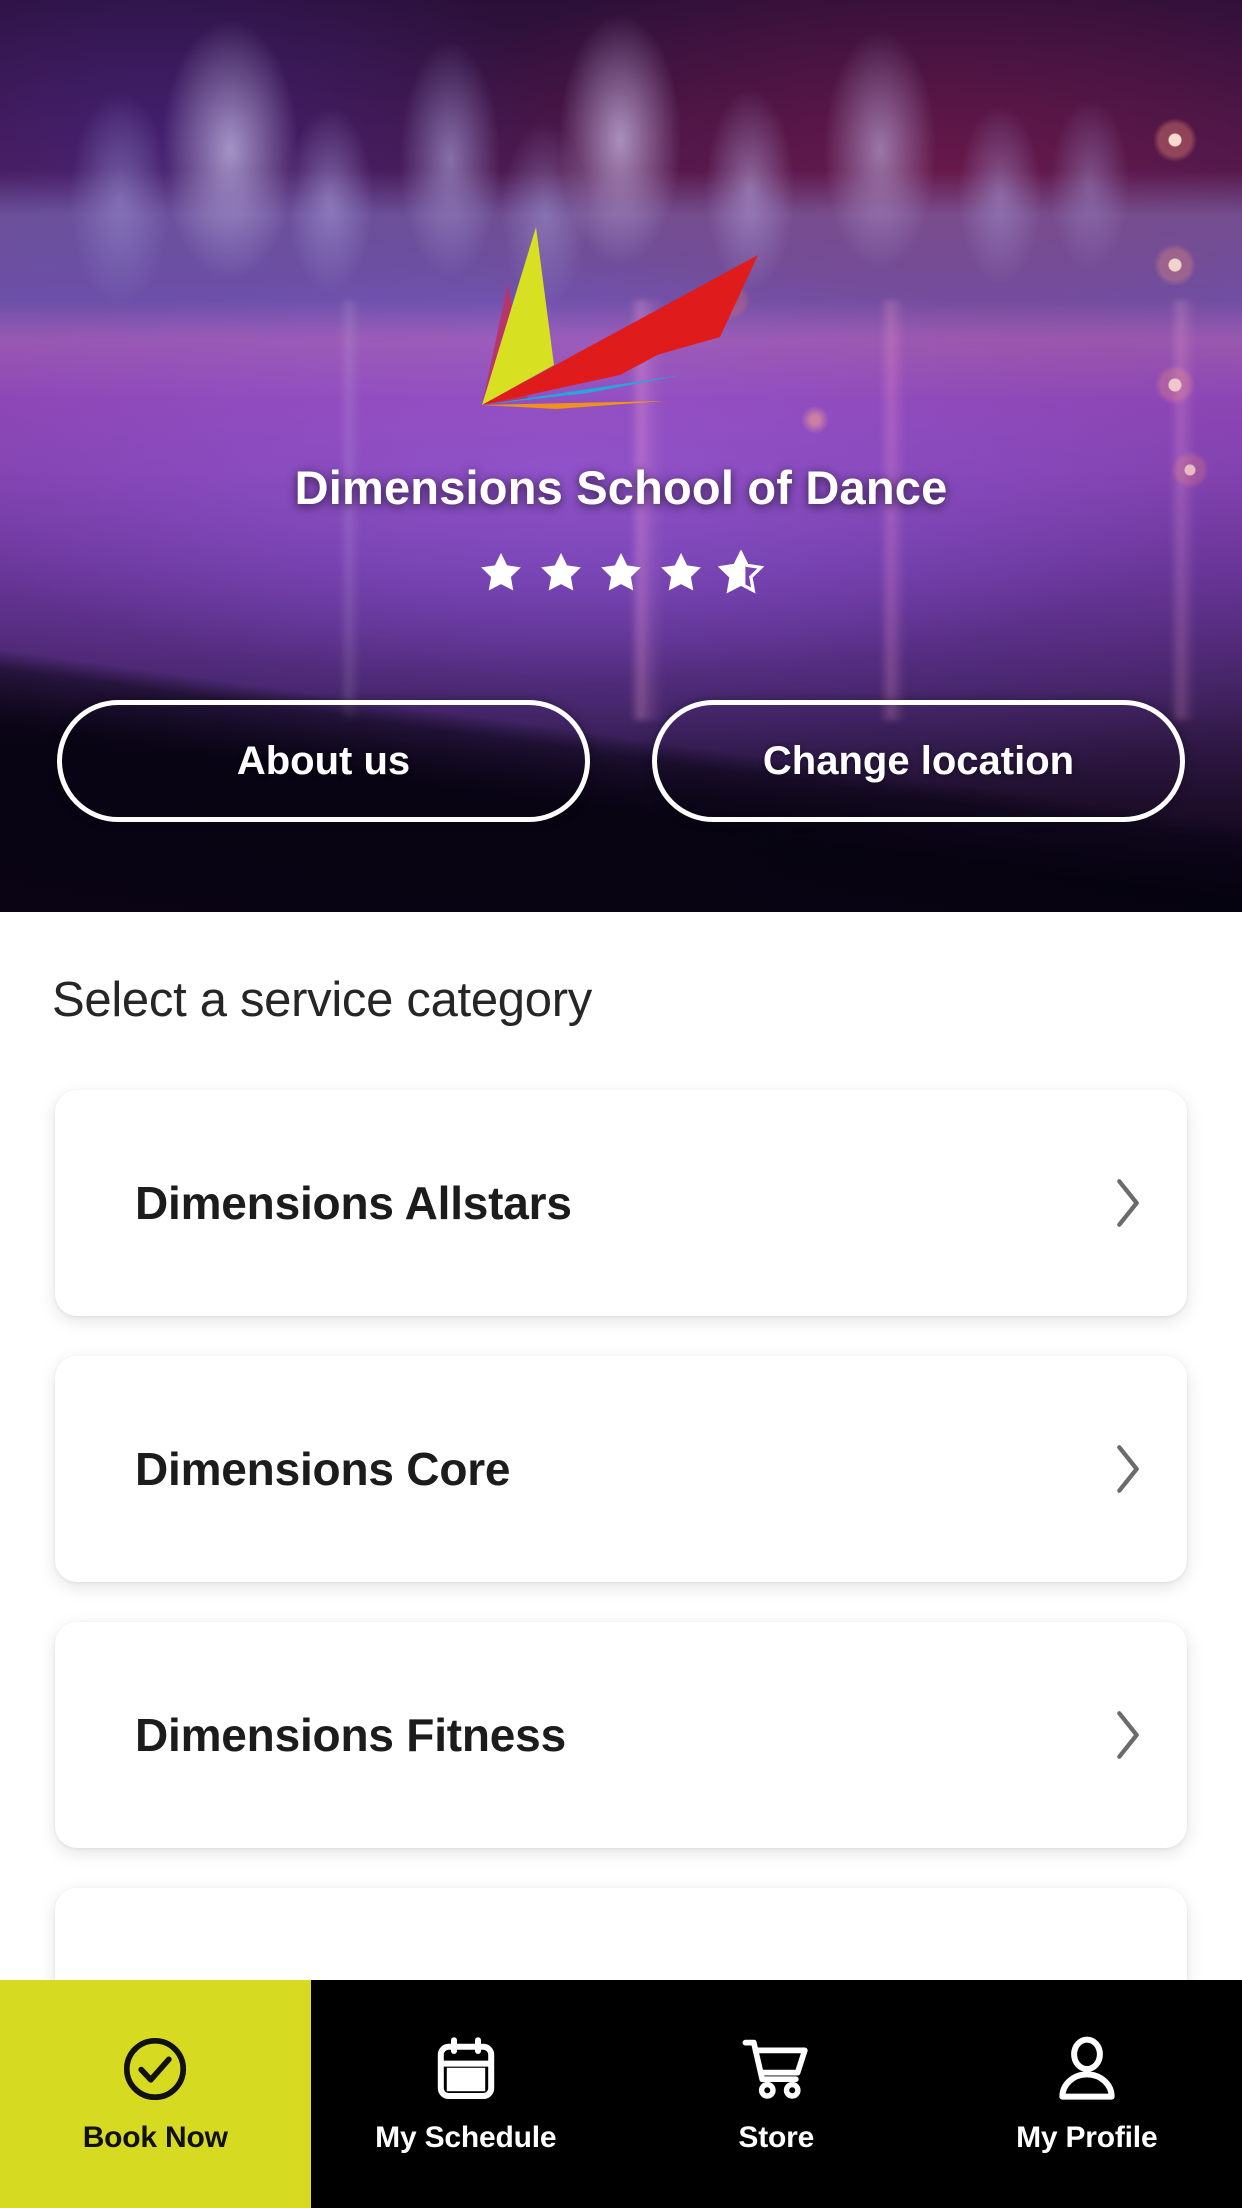  Describe the element at coordinates (621, 1469) in the screenshot. I see `category-card-core: Dimensions Core` at that location.